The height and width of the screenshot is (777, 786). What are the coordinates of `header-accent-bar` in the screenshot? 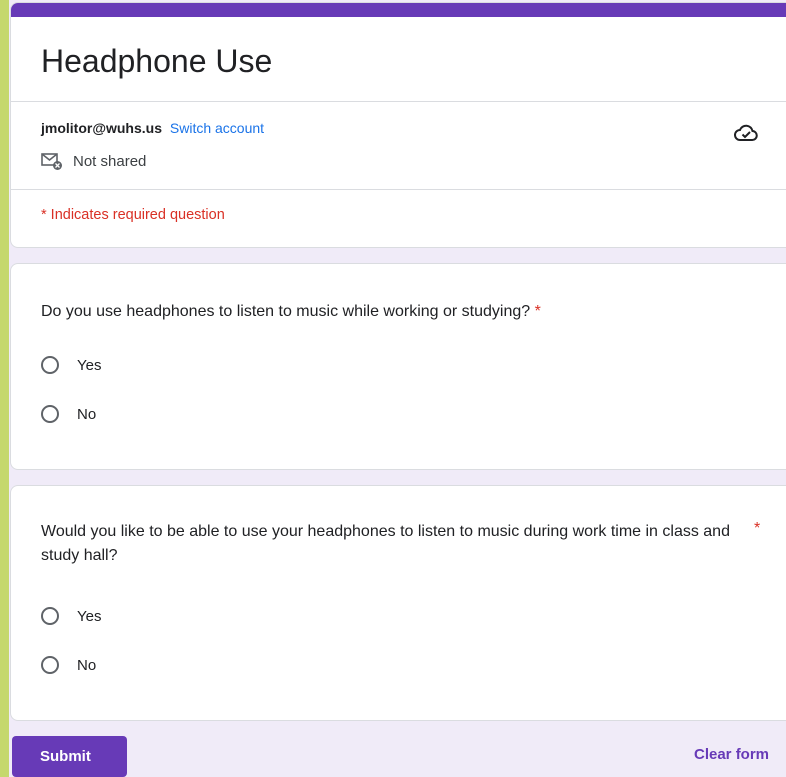 It's located at (398, 10).